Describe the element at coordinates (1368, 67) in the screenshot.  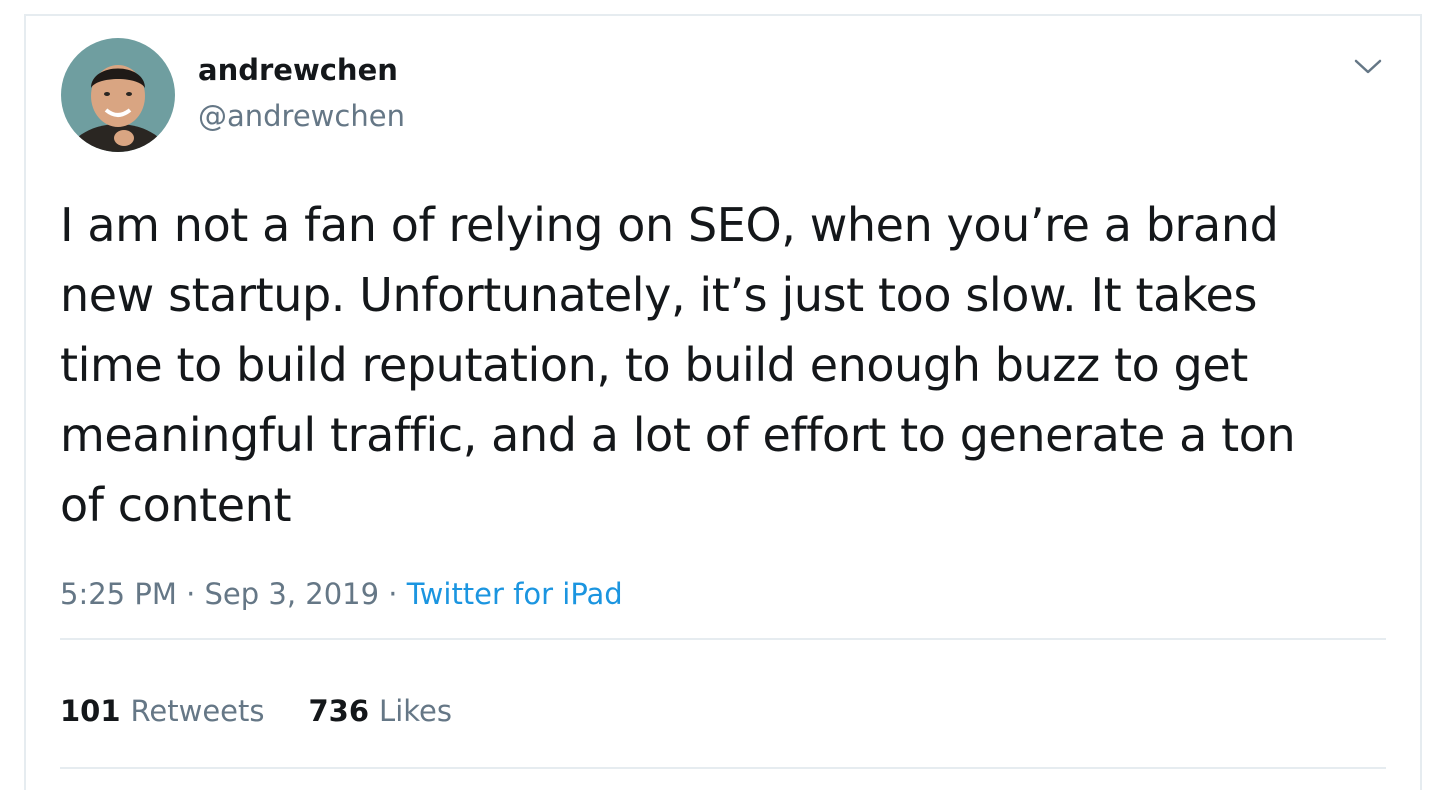
I see `chevron-down-icon` at that location.